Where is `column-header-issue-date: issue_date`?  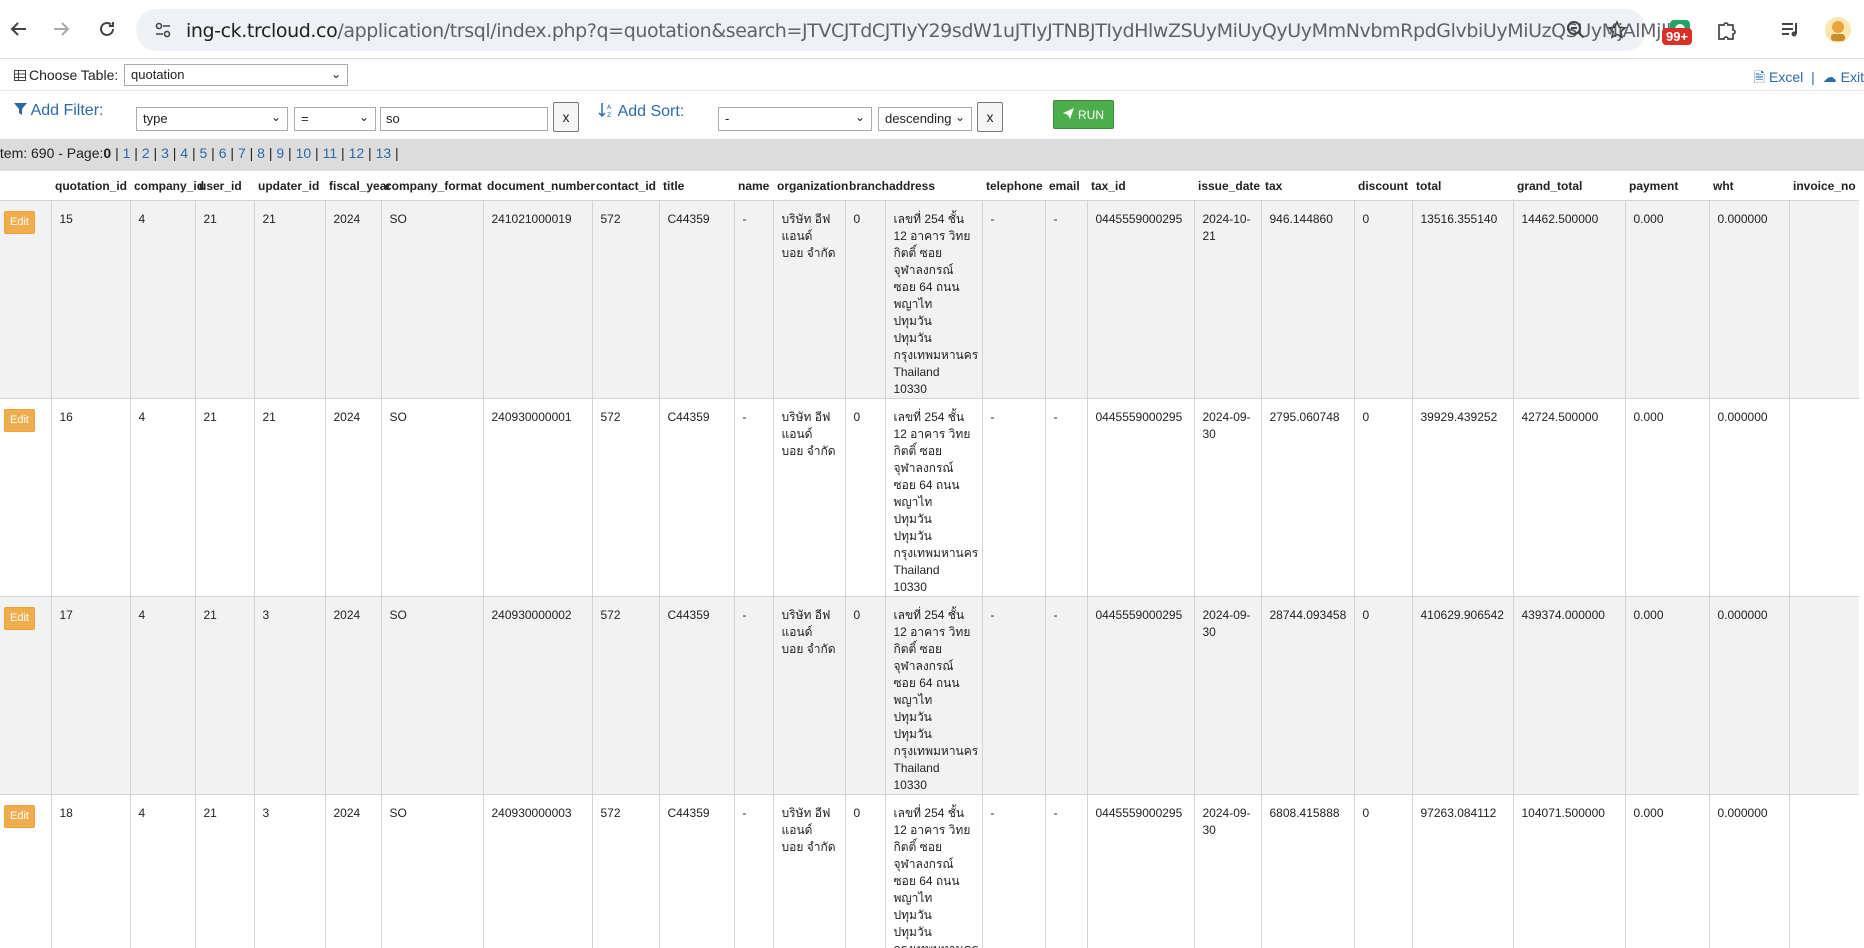 column-header-issue-date: issue_date is located at coordinates (1227, 186).